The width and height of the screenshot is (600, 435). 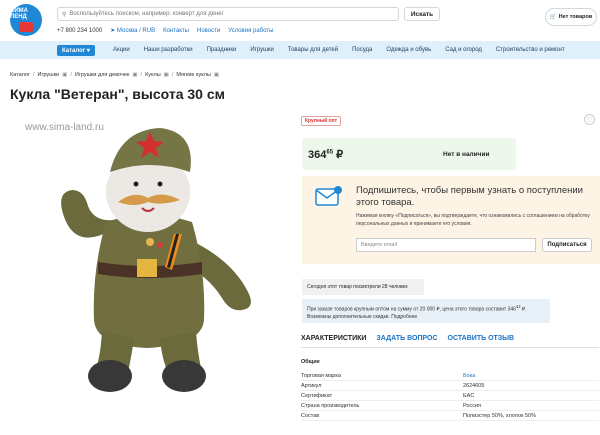 I want to click on price-cents: 65, so click(x=330, y=152).